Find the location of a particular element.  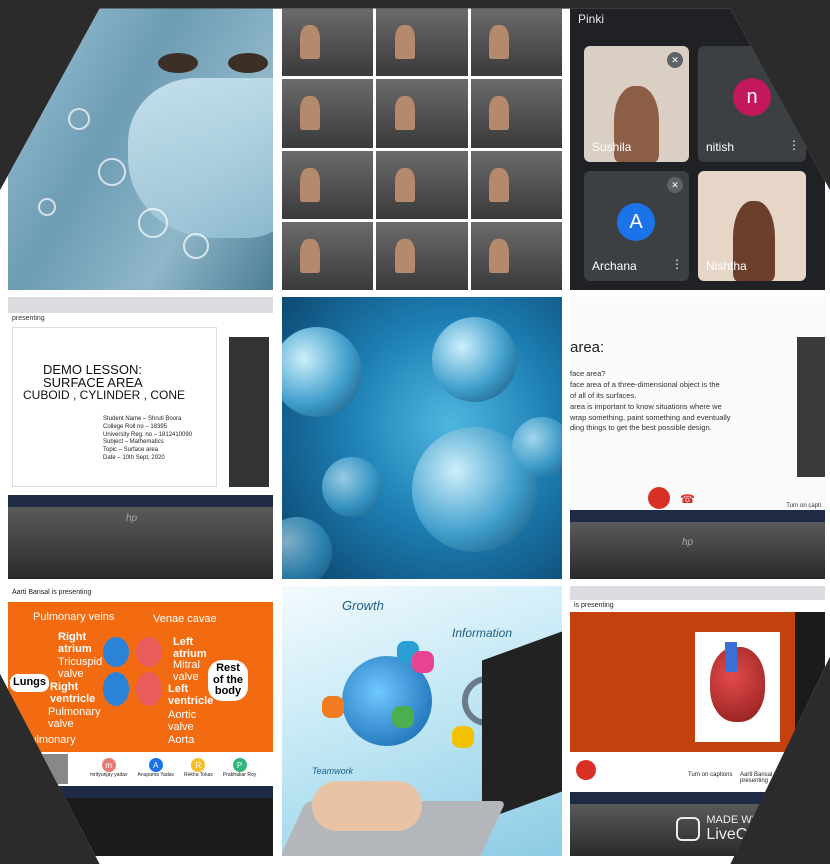

captions-button: Turn on capti is located at coordinates (803, 506).